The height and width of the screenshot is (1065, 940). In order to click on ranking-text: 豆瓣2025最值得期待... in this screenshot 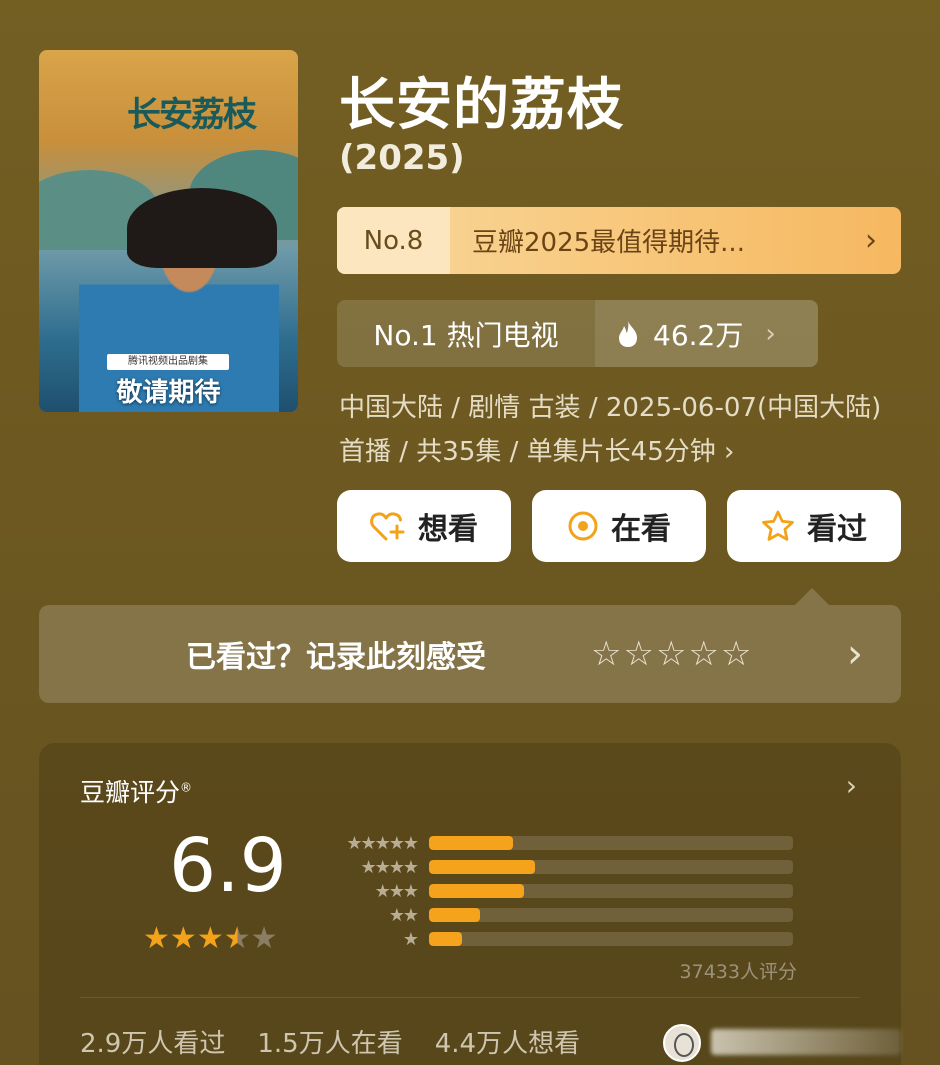, I will do `click(608, 243)`.